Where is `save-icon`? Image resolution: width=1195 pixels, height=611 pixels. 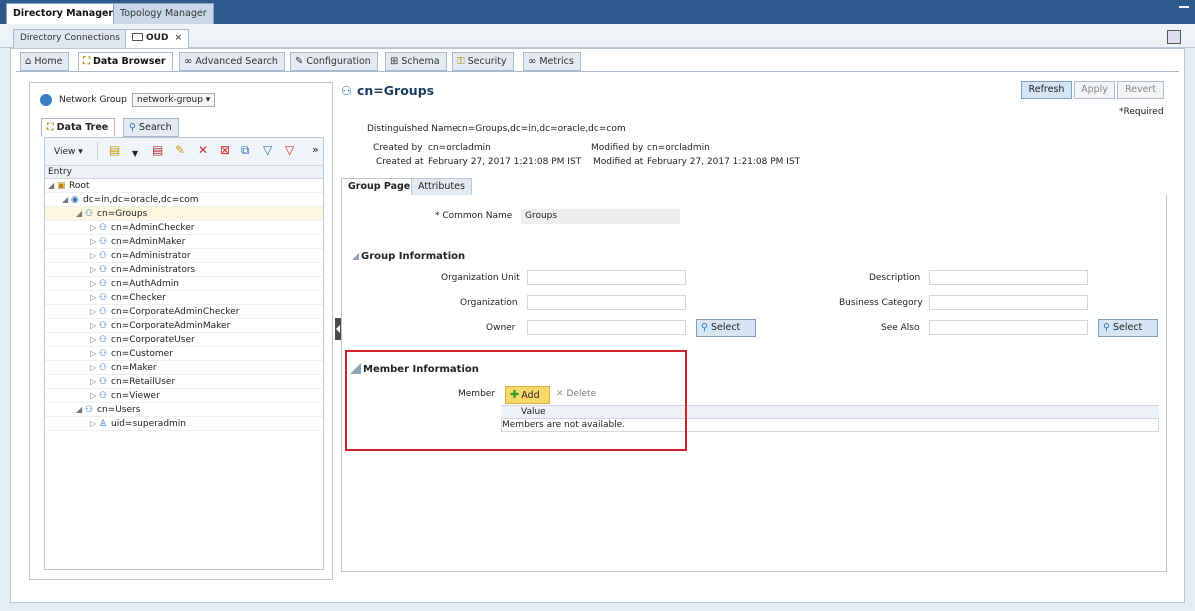 save-icon is located at coordinates (1174, 37).